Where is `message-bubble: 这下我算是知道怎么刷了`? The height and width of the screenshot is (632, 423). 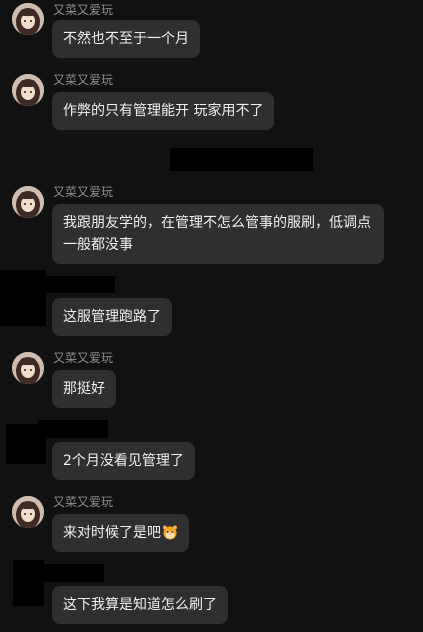
message-bubble: 这下我算是知道怎么刷了 is located at coordinates (140, 605).